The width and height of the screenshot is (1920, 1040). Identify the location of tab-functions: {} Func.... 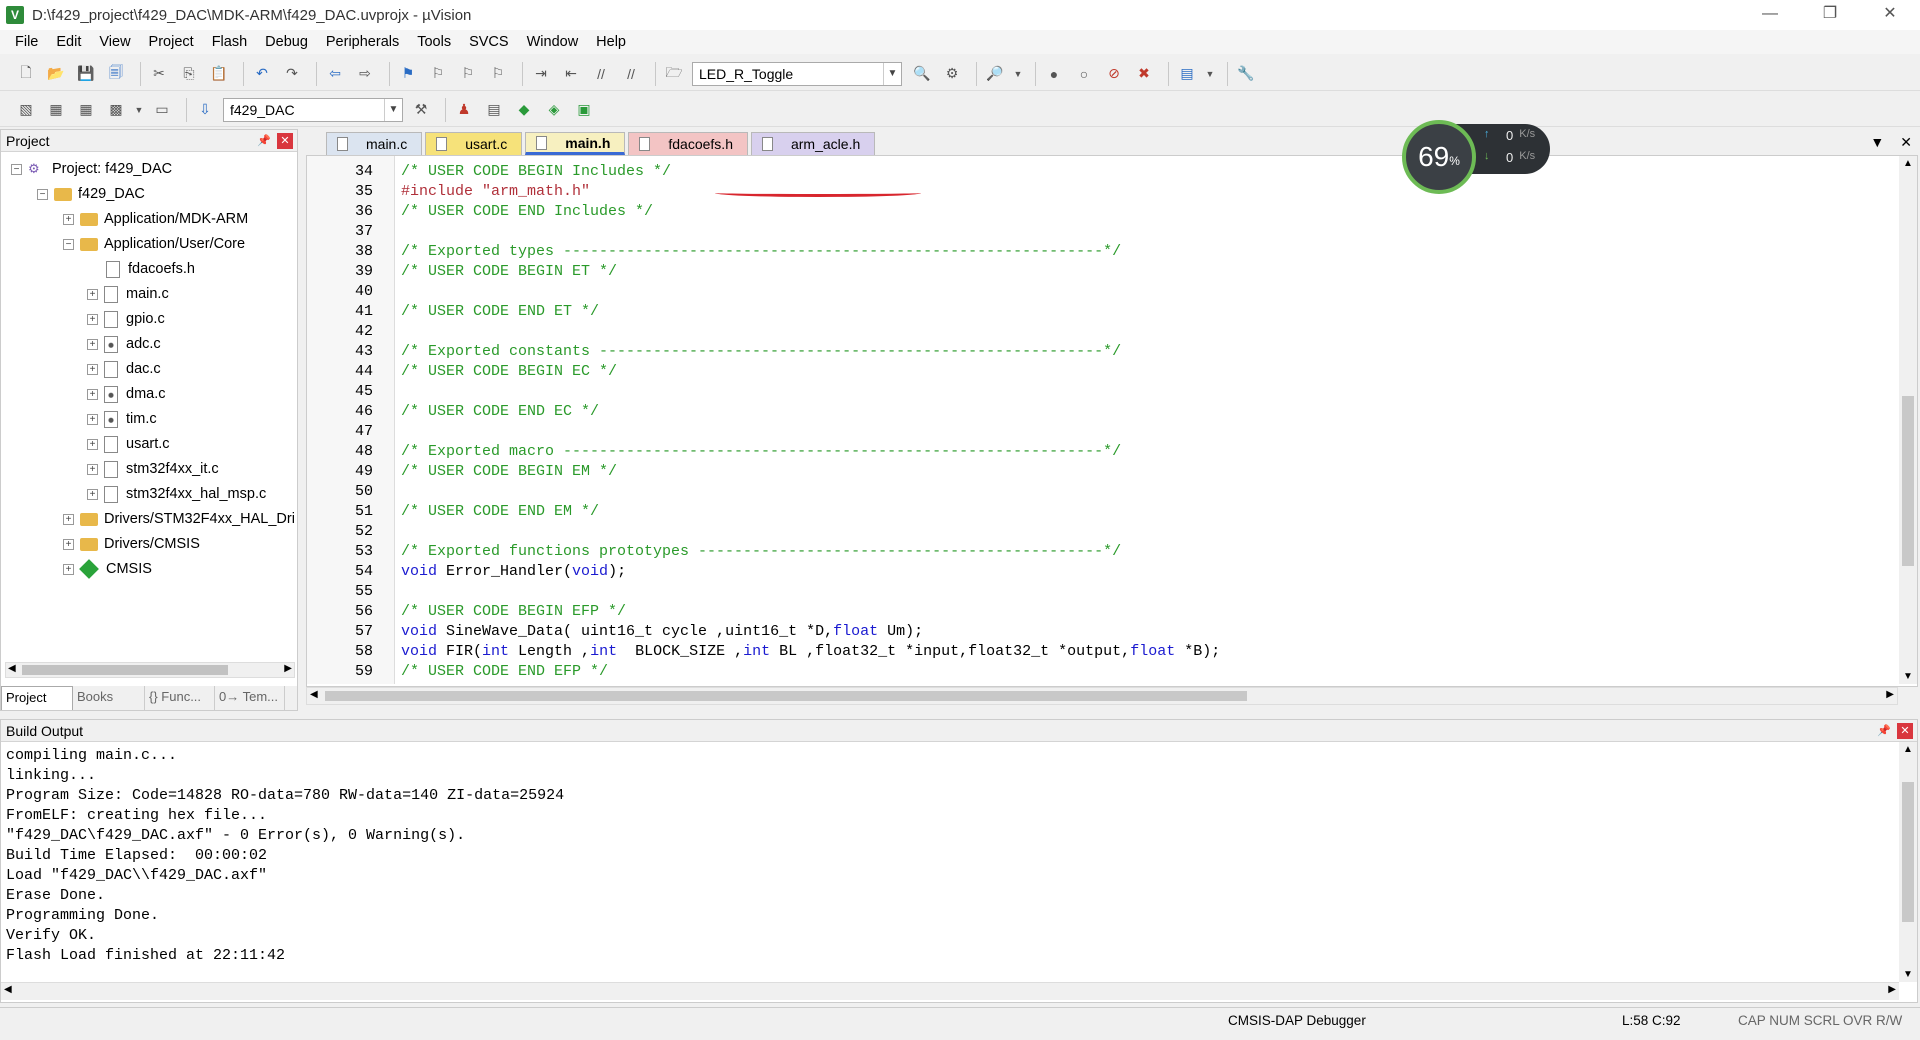
(180, 698).